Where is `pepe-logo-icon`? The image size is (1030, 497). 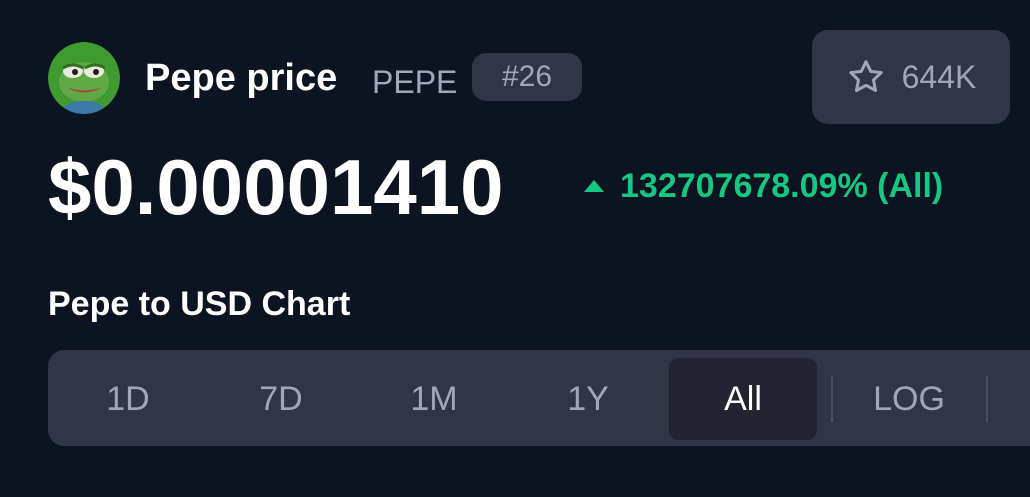 pepe-logo-icon is located at coordinates (84, 78).